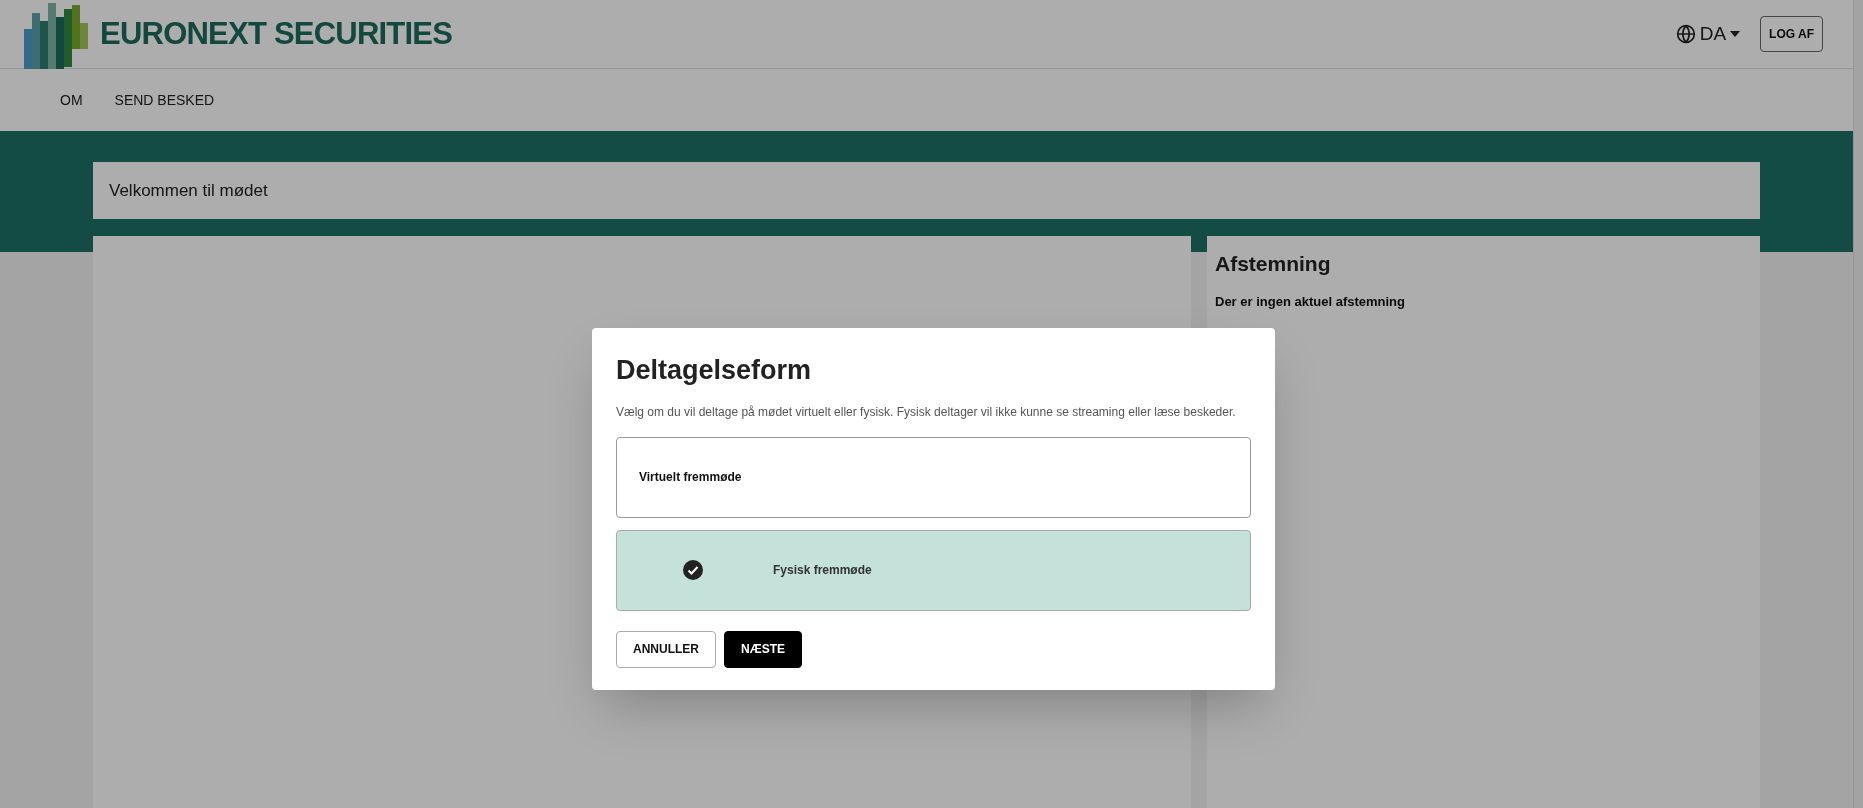 The height and width of the screenshot is (808, 1863). Describe the element at coordinates (1708, 34) in the screenshot. I see `language-selector: DA` at that location.